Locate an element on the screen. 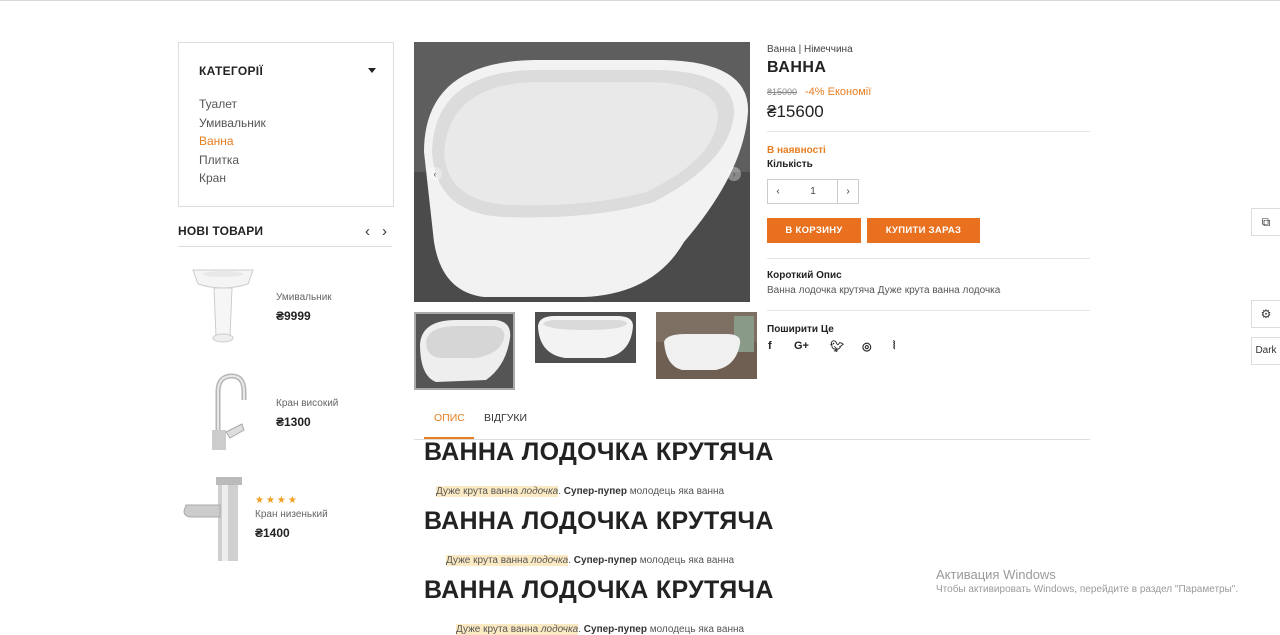  main-product-image: ‹ › is located at coordinates (582, 172).